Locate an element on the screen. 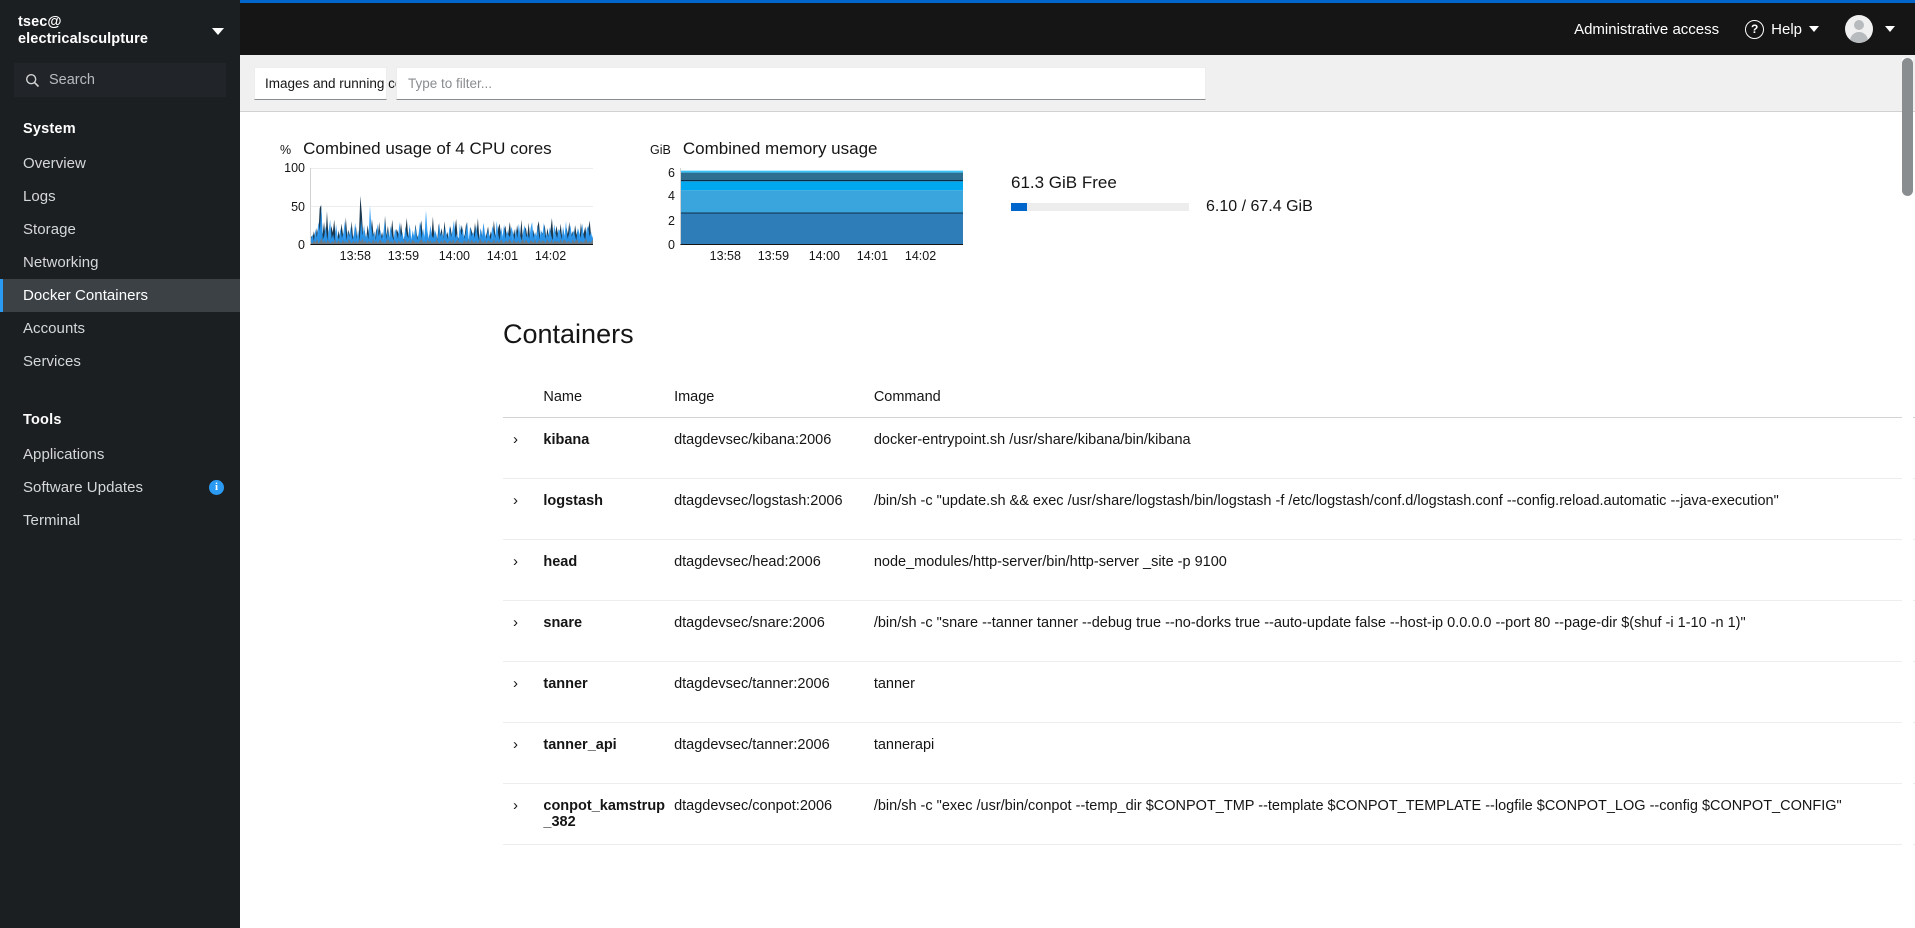 The image size is (1915, 928). container-name: tanner_api is located at coordinates (609, 753).